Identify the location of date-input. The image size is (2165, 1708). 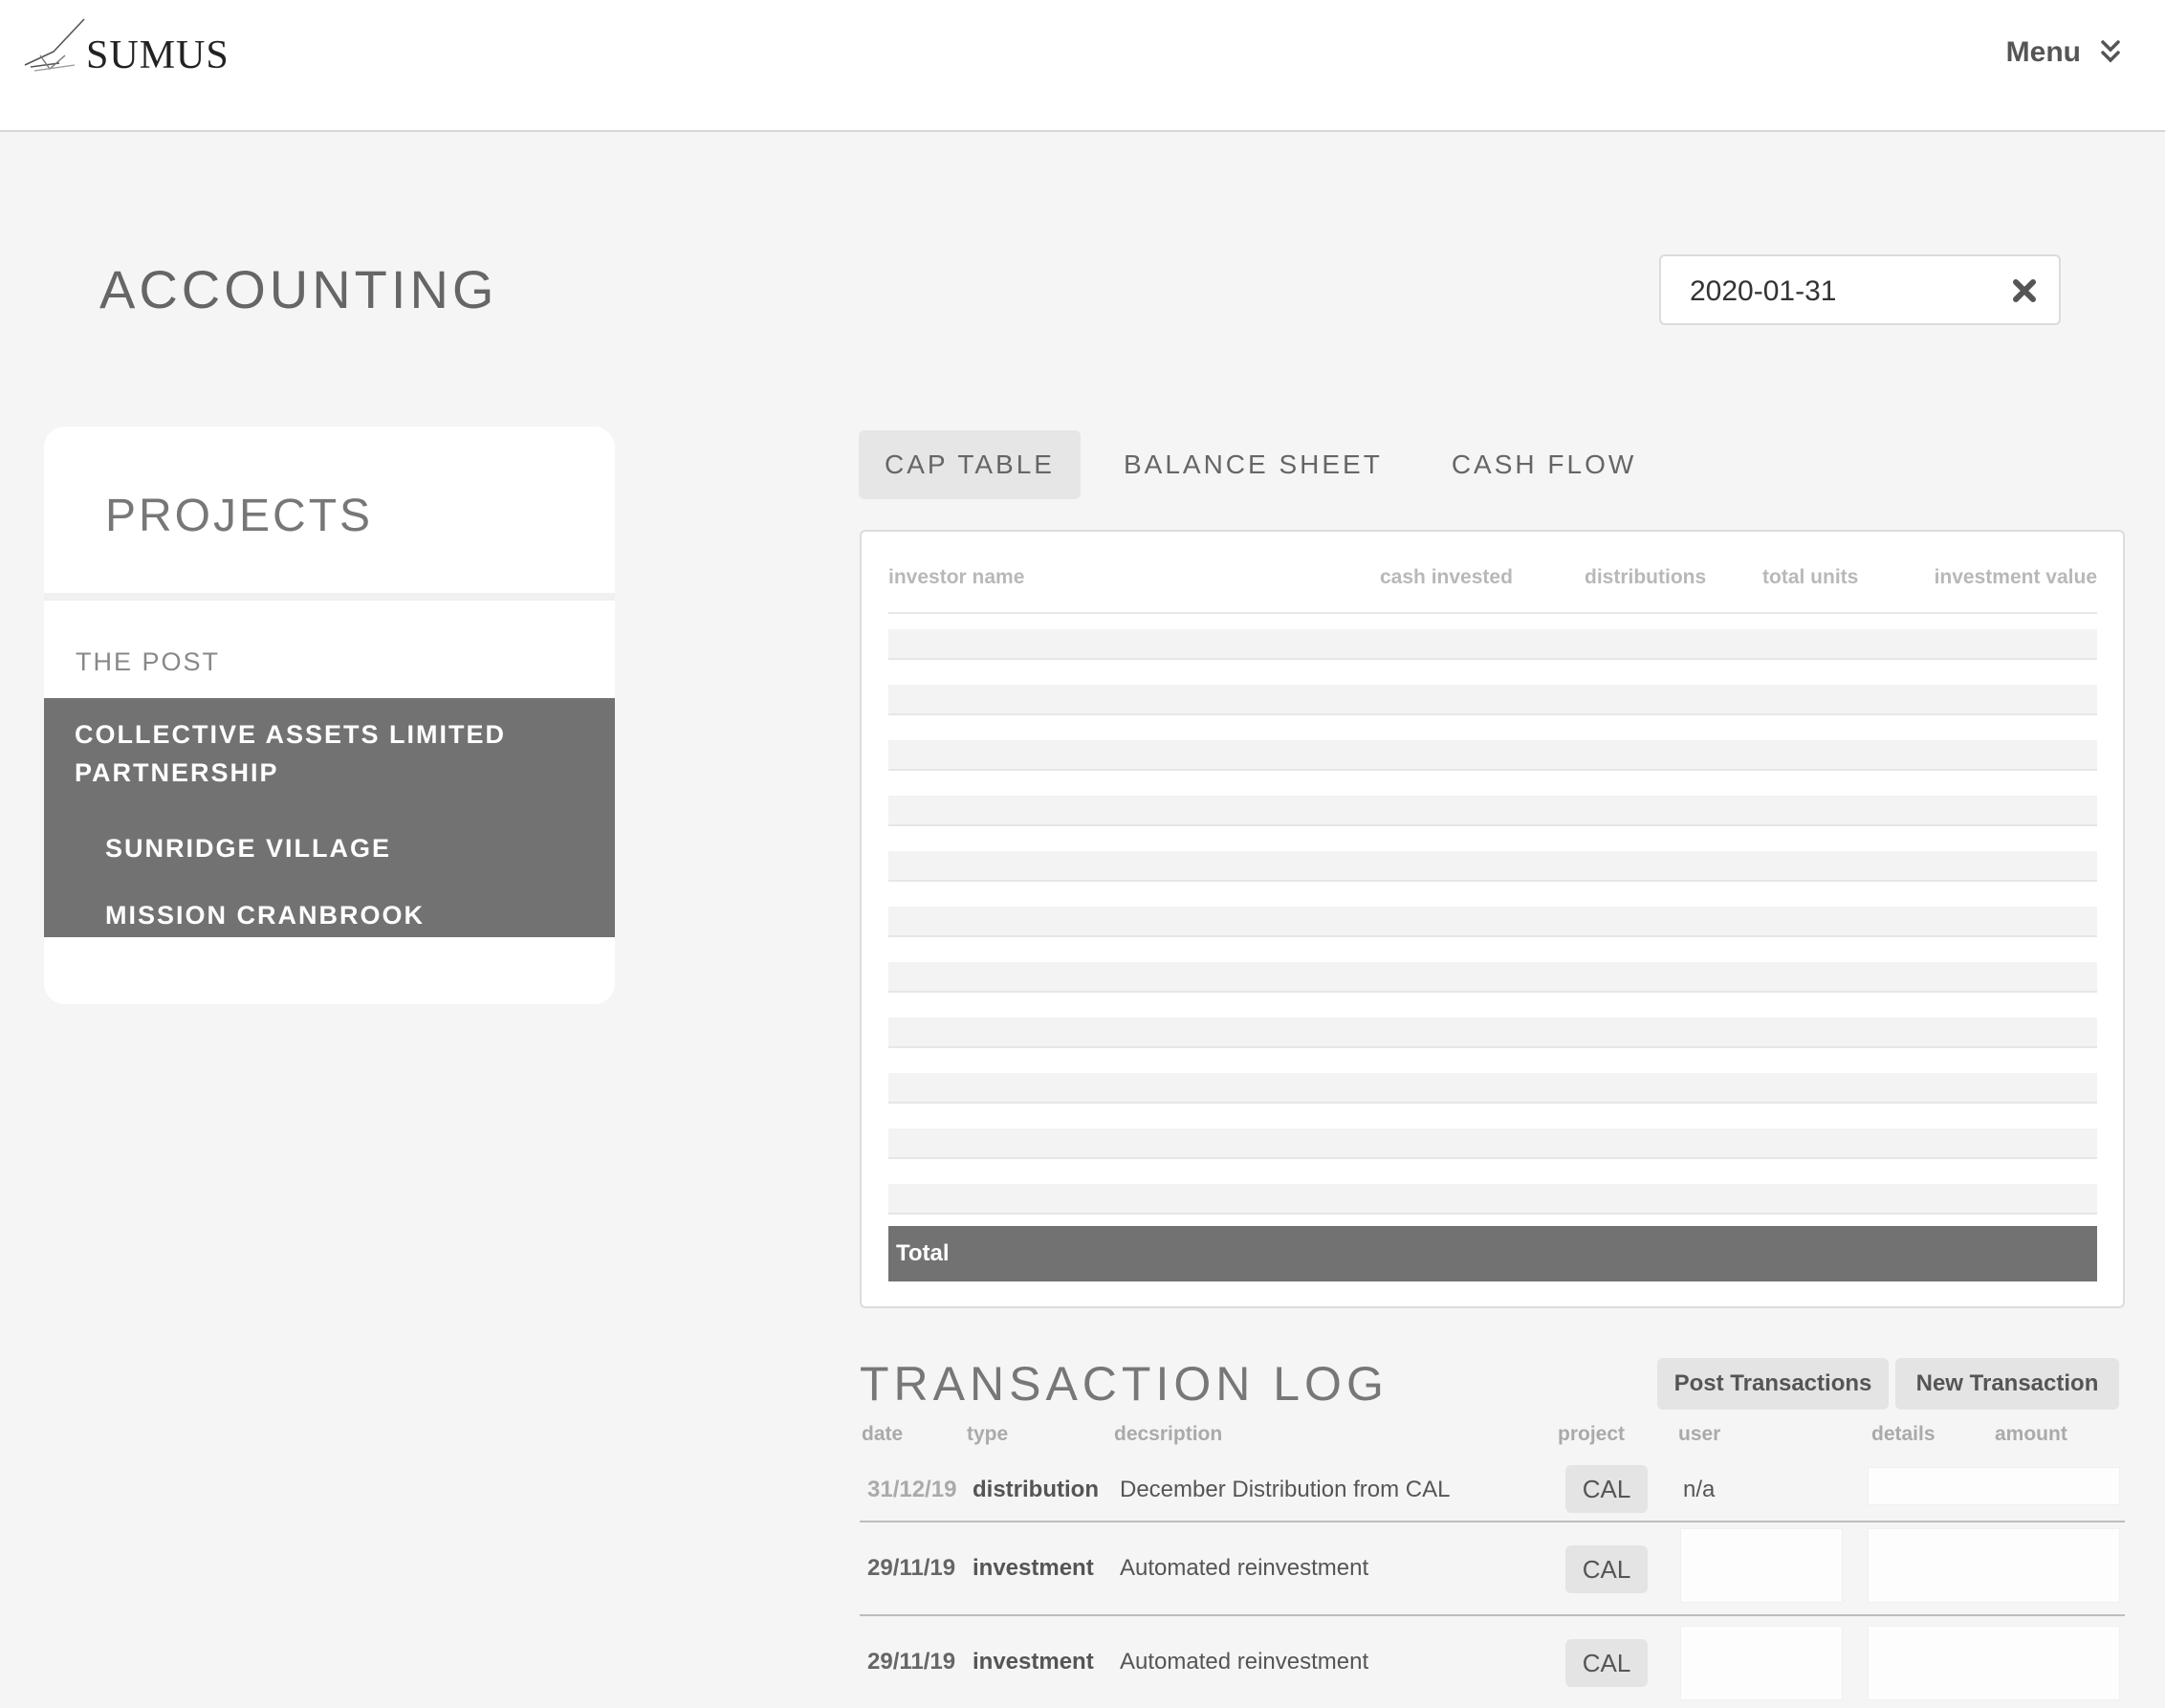
(1843, 292).